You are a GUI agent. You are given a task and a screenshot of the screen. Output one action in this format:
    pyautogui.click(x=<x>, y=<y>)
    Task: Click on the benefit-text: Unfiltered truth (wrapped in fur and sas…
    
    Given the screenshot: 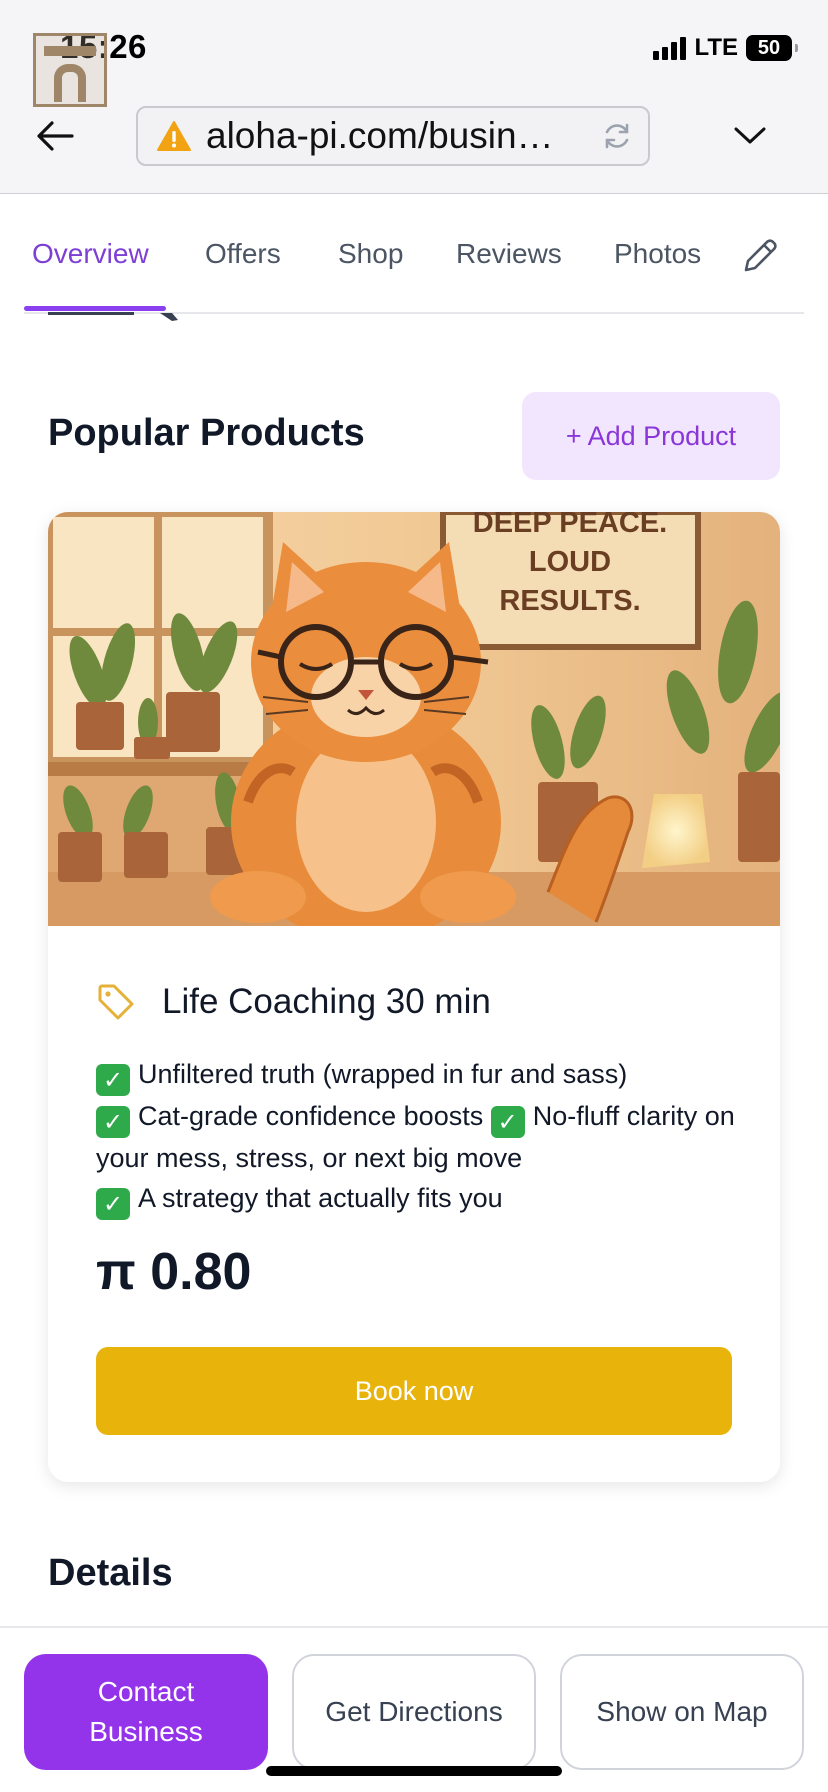 What is the action you would take?
    pyautogui.click(x=383, y=1074)
    